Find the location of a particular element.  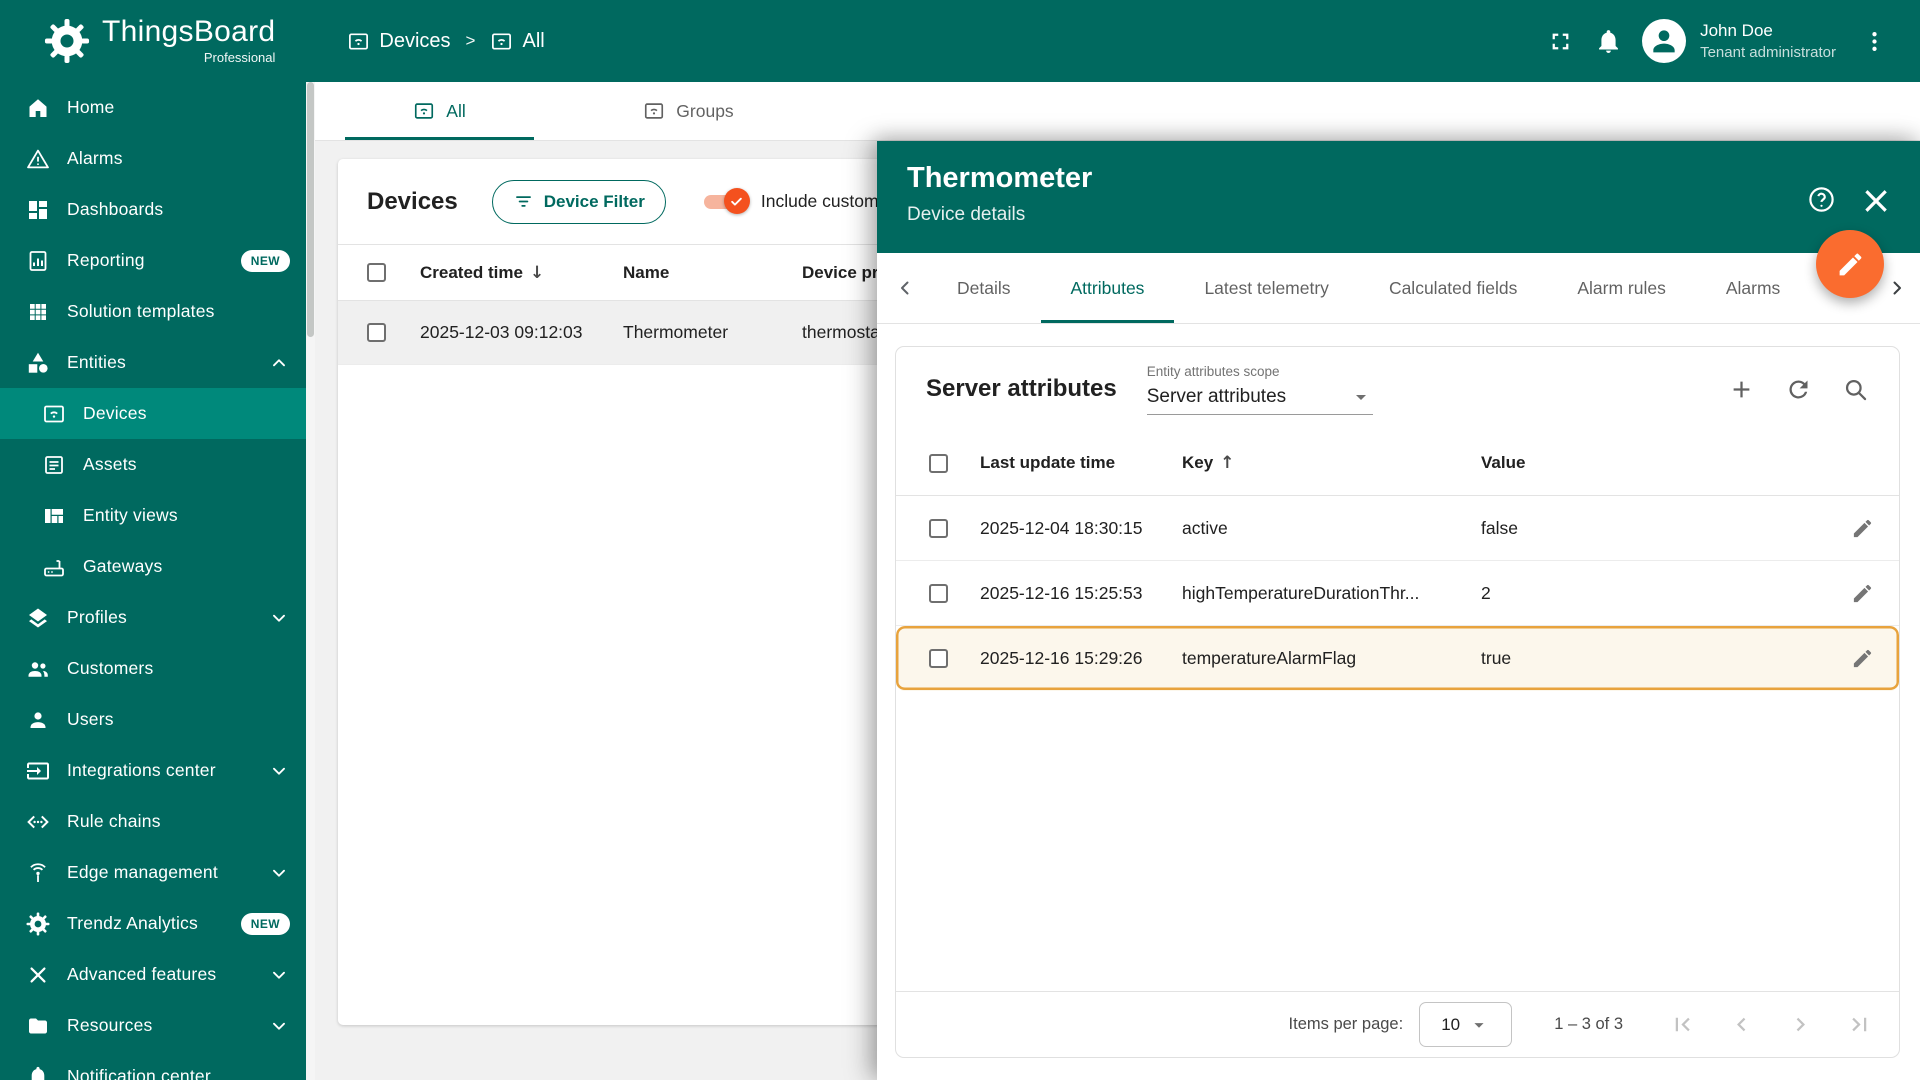

panel-tab-attributes: Attributes is located at coordinates (1107, 288).